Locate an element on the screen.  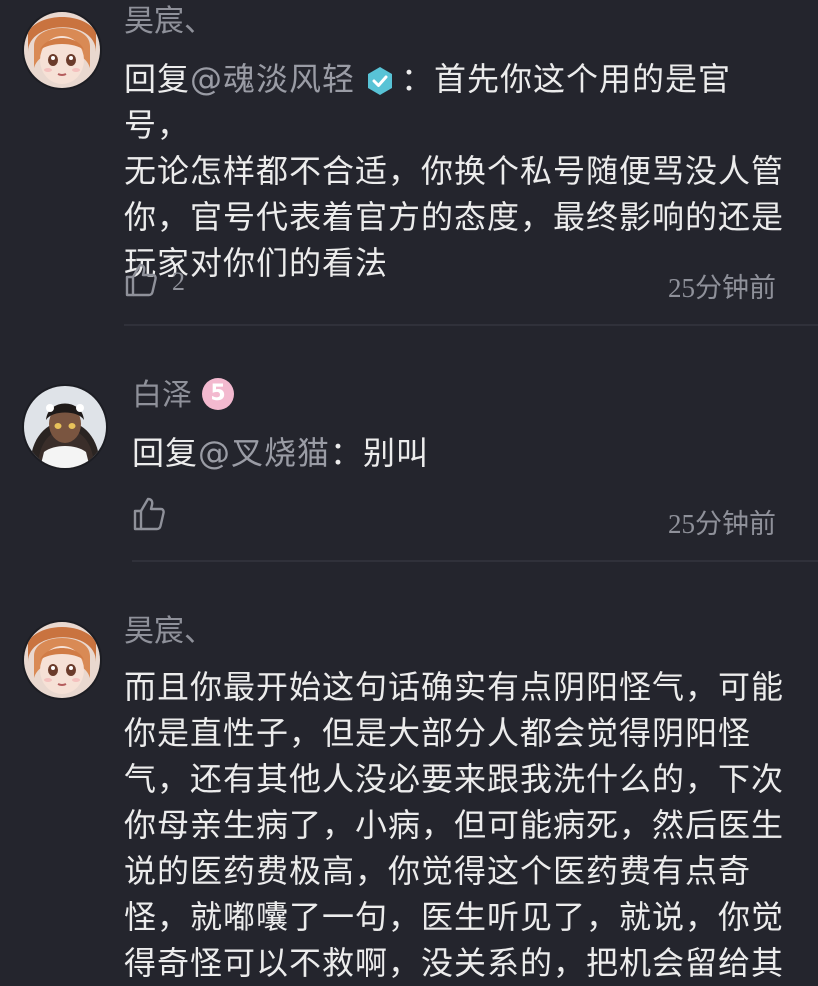
like-button is located at coordinates (149, 516).